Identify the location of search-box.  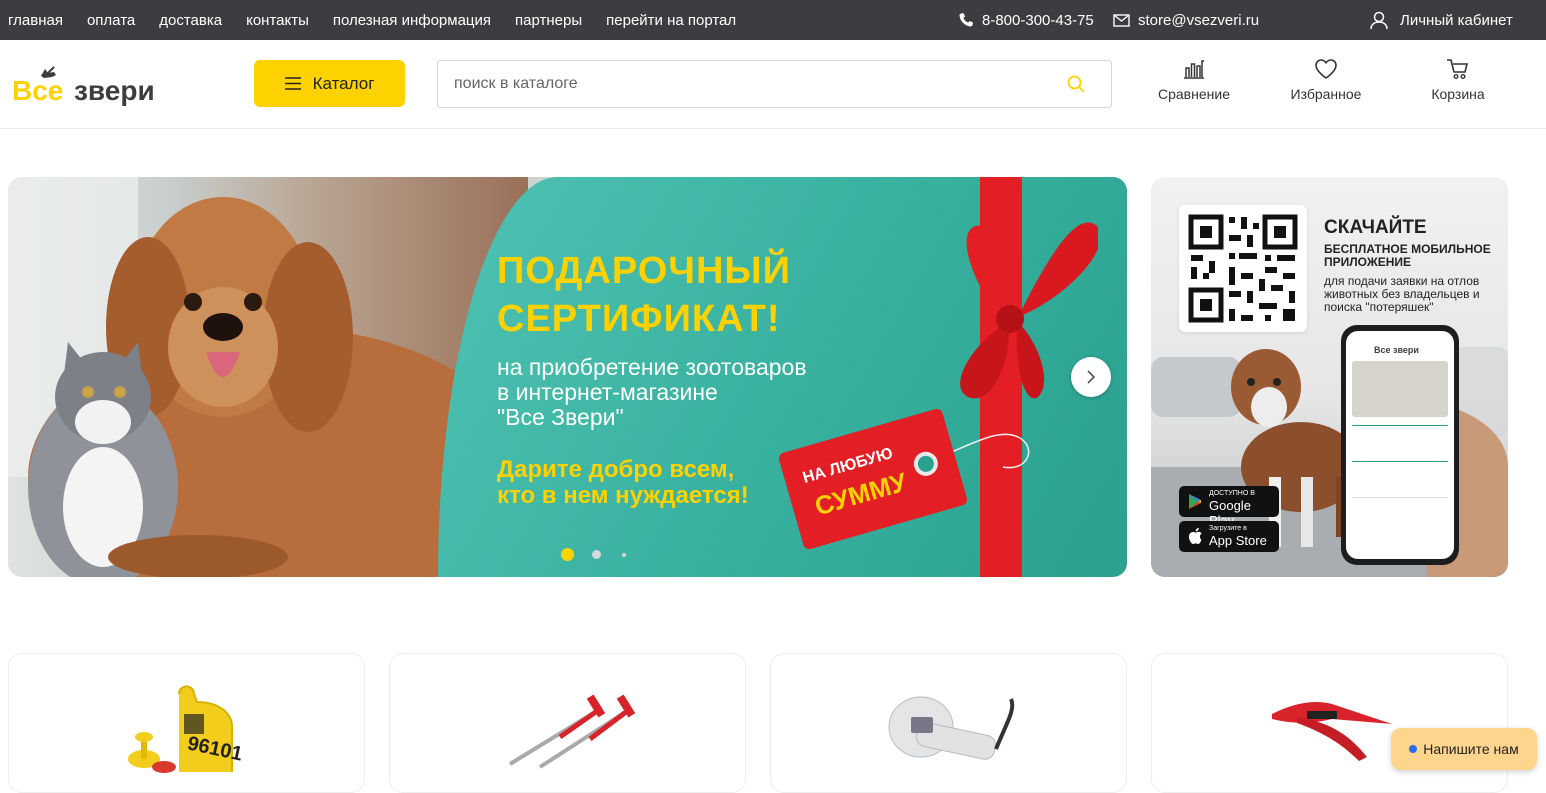
(774, 84).